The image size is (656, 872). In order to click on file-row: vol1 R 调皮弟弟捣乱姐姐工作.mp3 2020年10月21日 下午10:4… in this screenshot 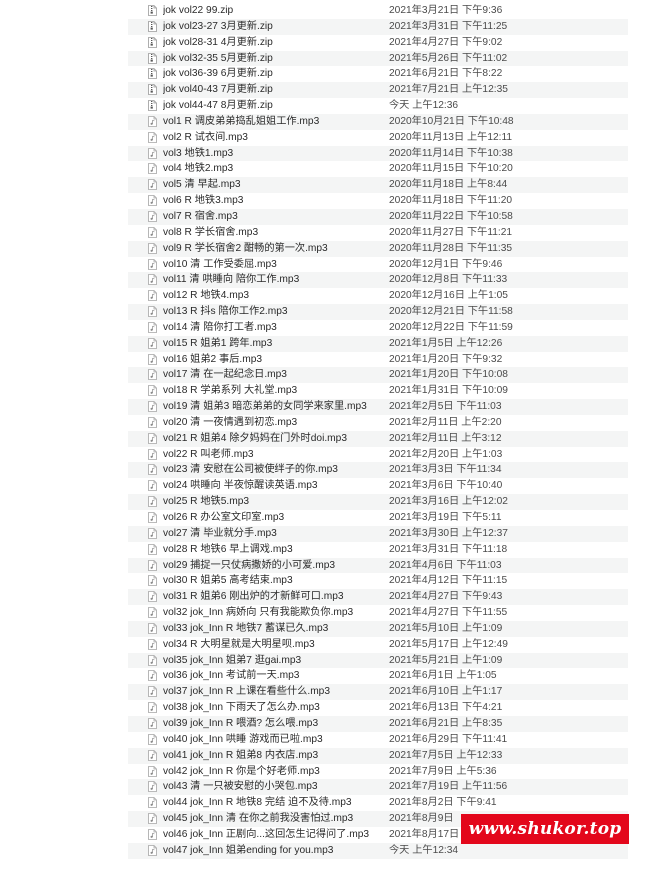, I will do `click(378, 121)`.